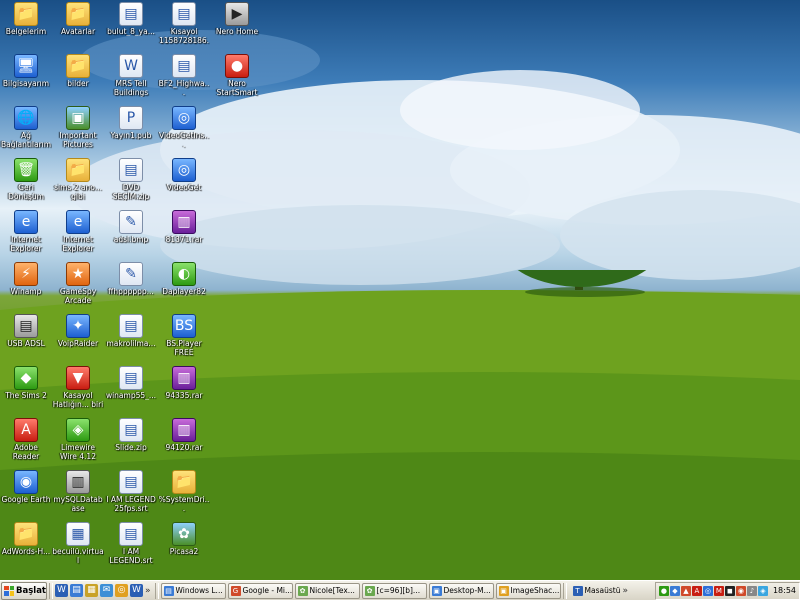  I want to click on desktop-icon: ▤ I AM LEGEND.srt, so click(131, 547).